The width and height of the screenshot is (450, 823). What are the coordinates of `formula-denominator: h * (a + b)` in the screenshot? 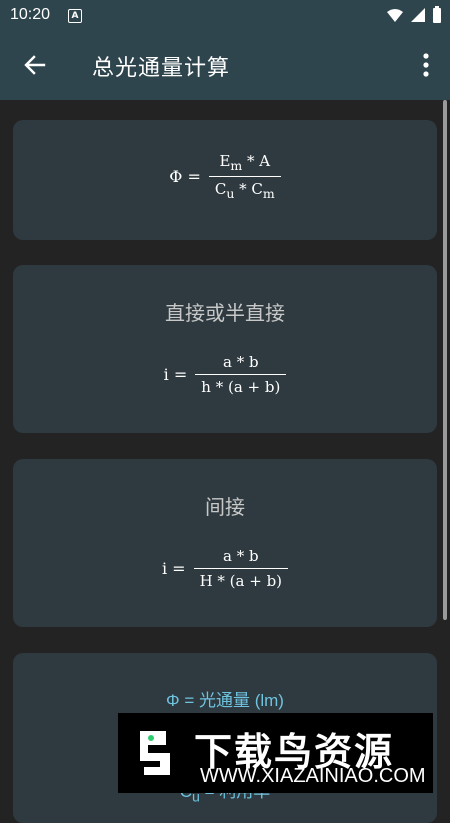 It's located at (241, 387).